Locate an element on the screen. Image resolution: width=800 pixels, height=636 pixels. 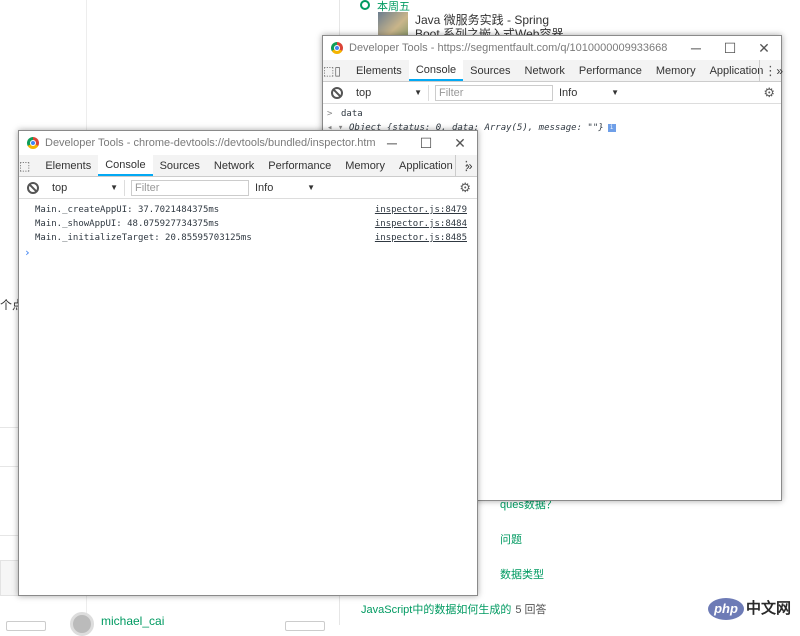
username-link: michael_cai is located at coordinates (132, 621).